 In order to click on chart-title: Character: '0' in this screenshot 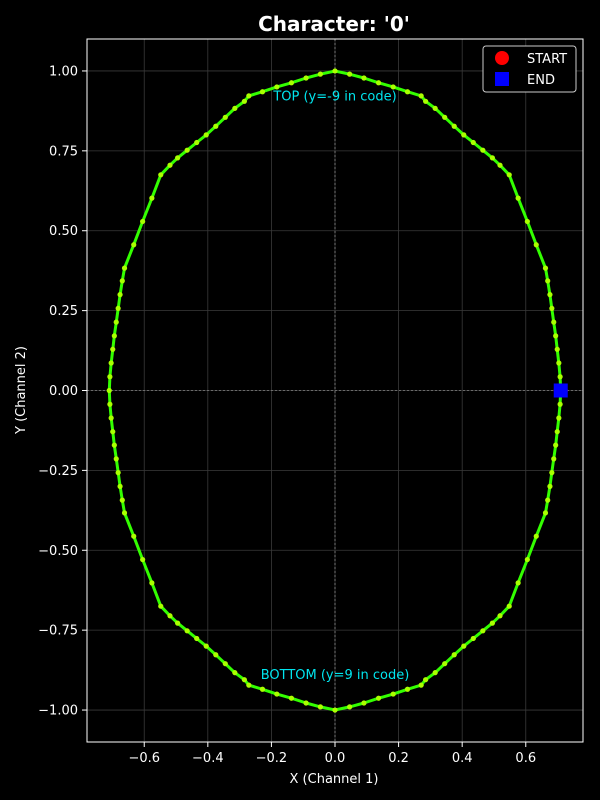, I will do `click(334, 24)`.